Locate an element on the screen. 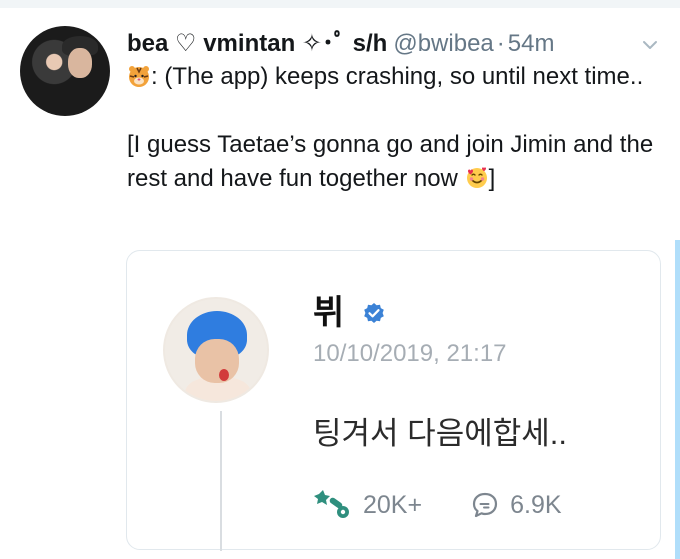 This screenshot has height=559, width=680. tiger-emoji is located at coordinates (139, 76).